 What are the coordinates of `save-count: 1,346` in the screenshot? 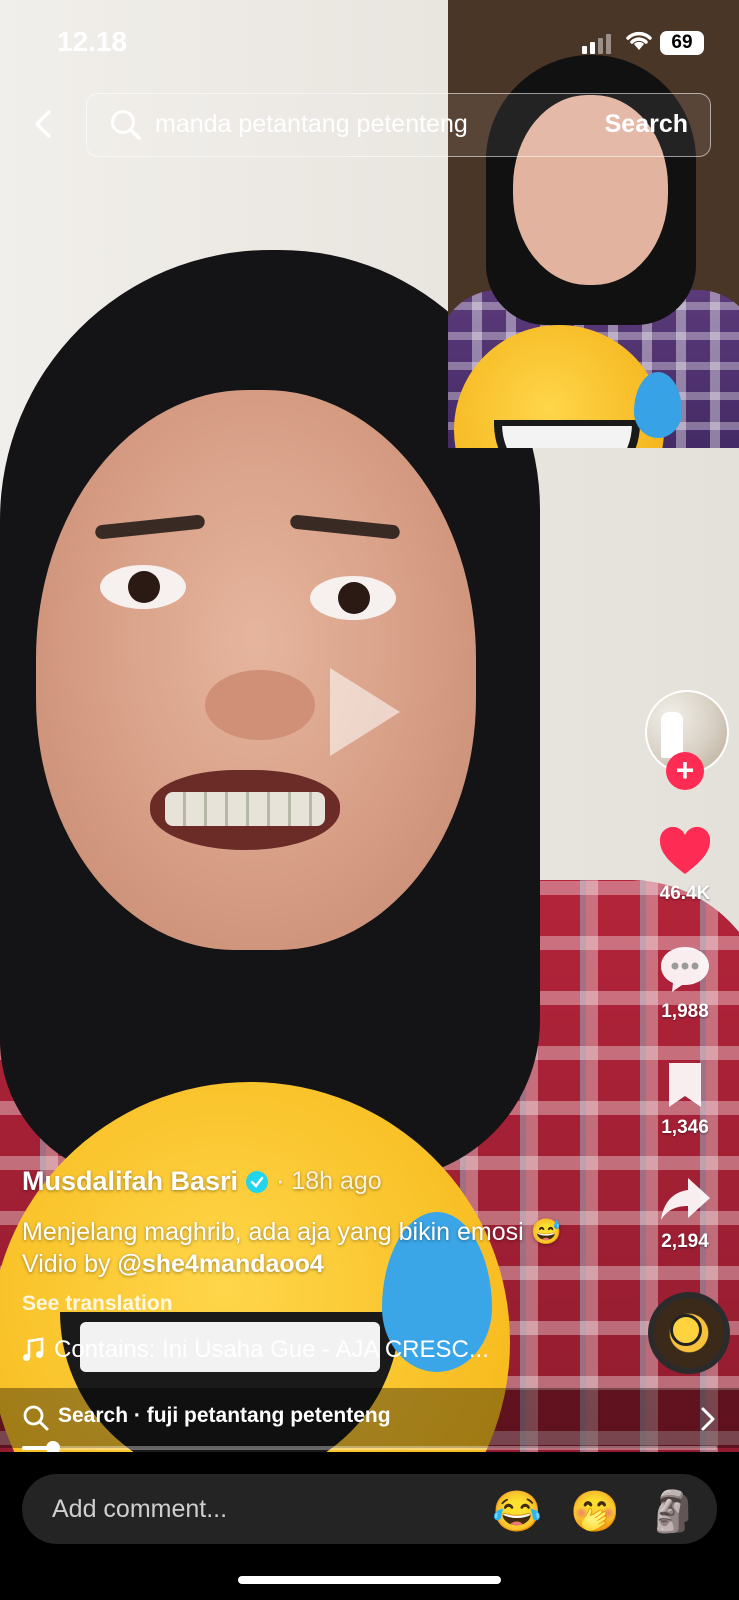 It's located at (685, 1127).